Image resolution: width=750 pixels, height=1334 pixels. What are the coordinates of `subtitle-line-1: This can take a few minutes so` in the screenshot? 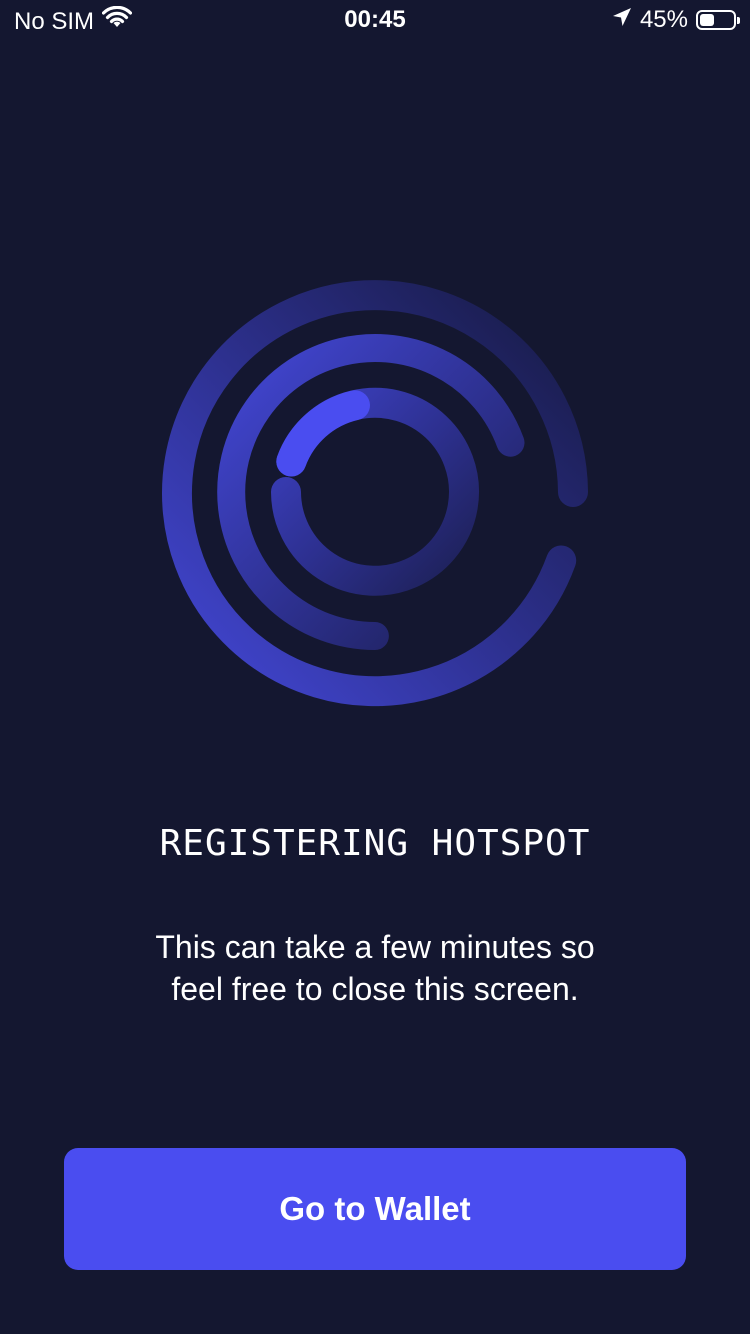 It's located at (375, 947).